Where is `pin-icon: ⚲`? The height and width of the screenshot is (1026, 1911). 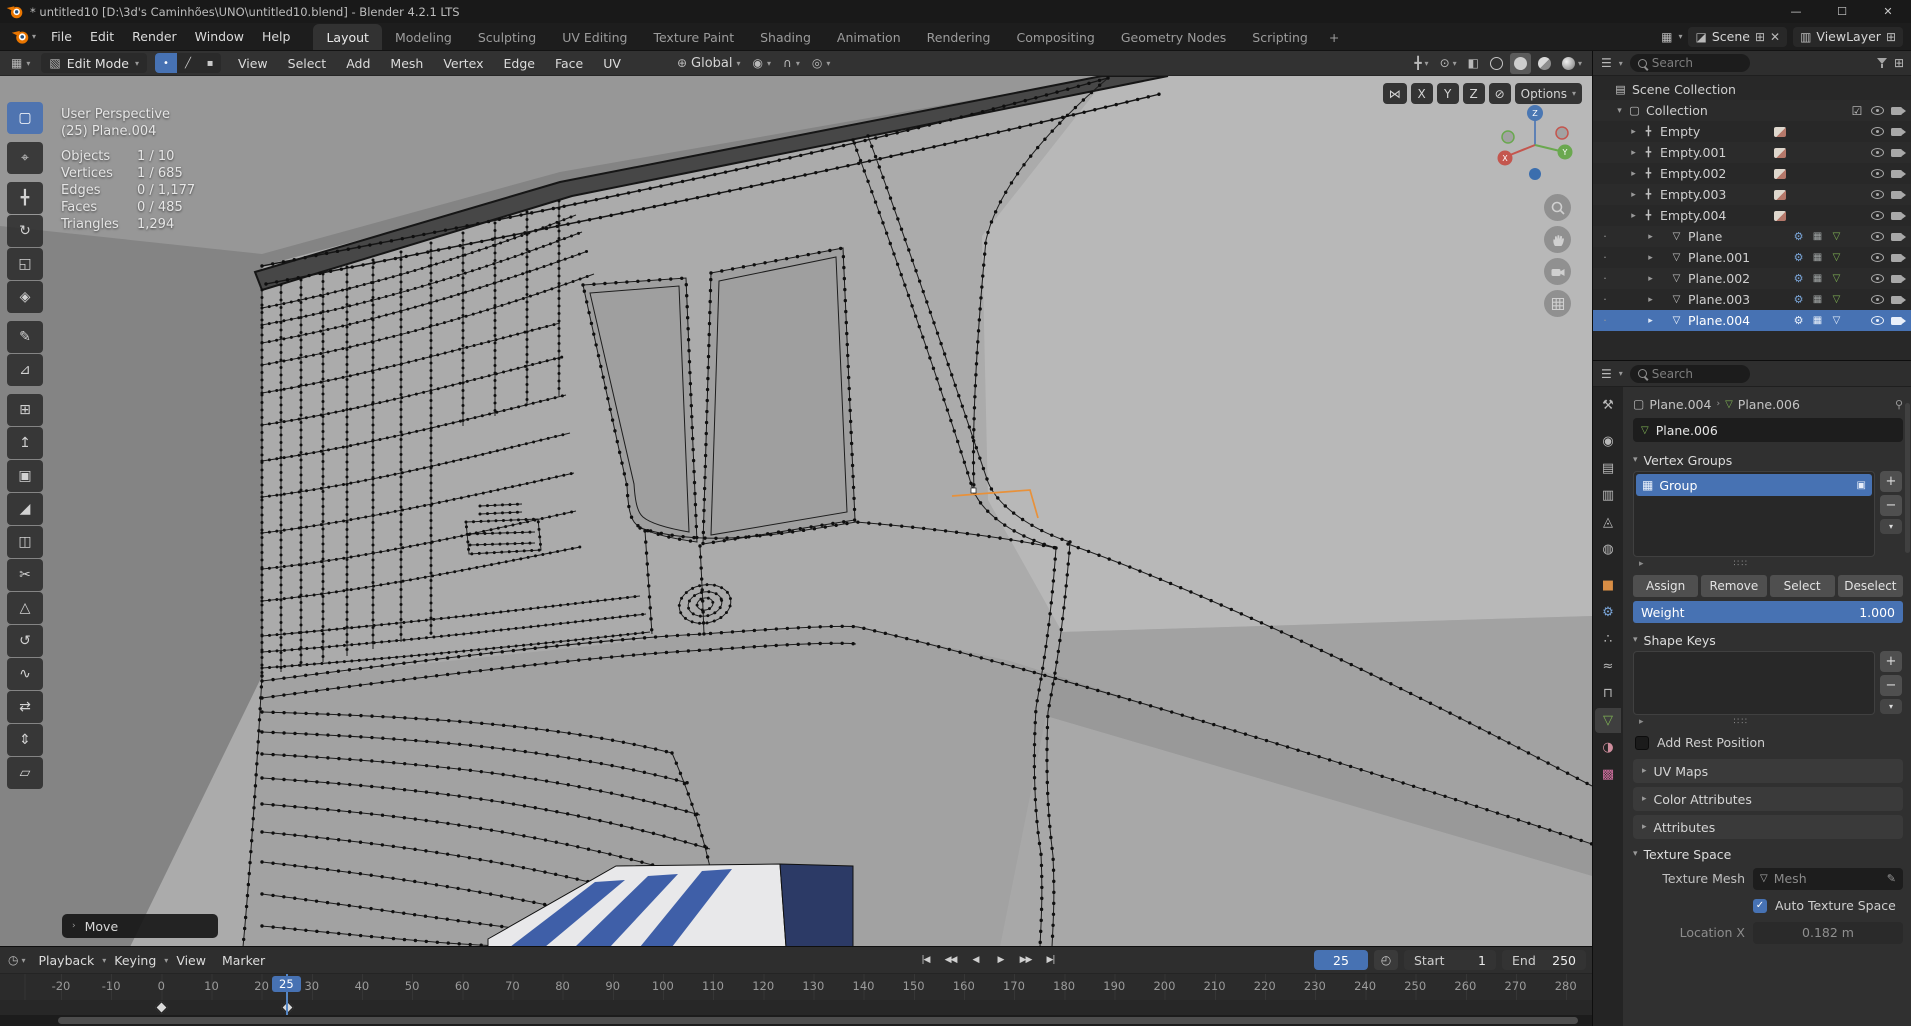
pin-icon: ⚲ is located at coordinates (1899, 404).